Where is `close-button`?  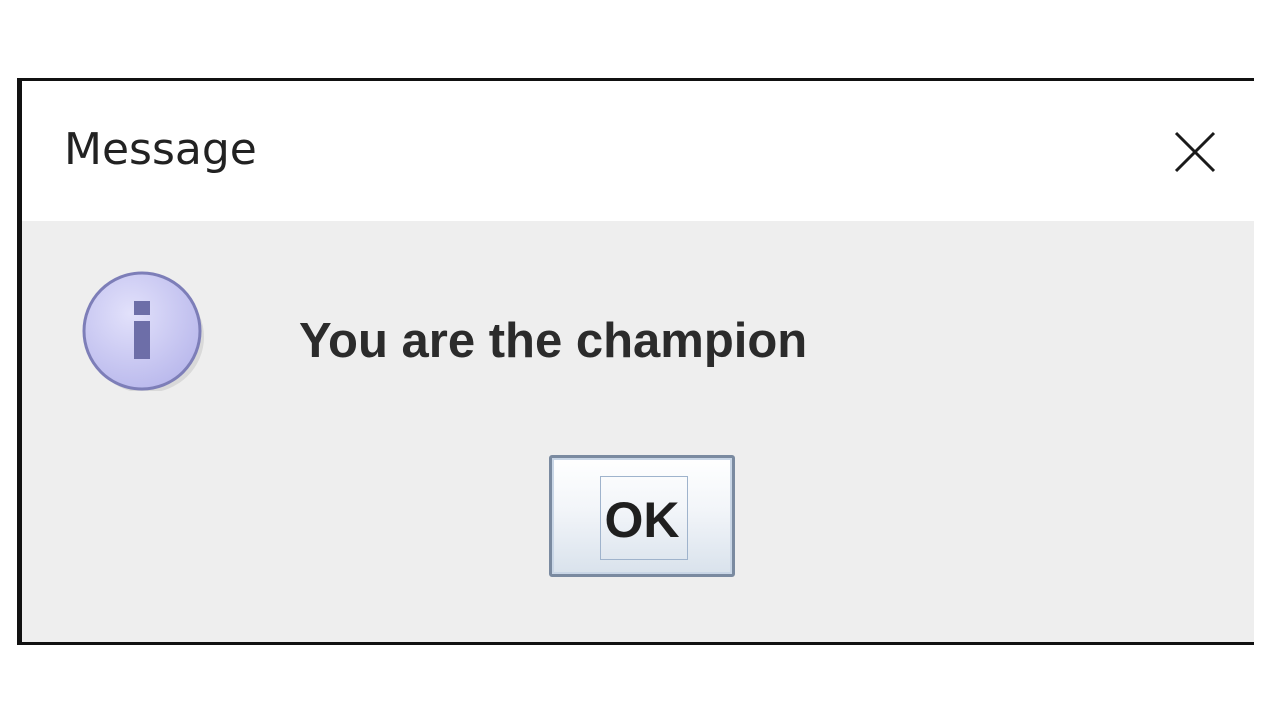 close-button is located at coordinates (1194, 151).